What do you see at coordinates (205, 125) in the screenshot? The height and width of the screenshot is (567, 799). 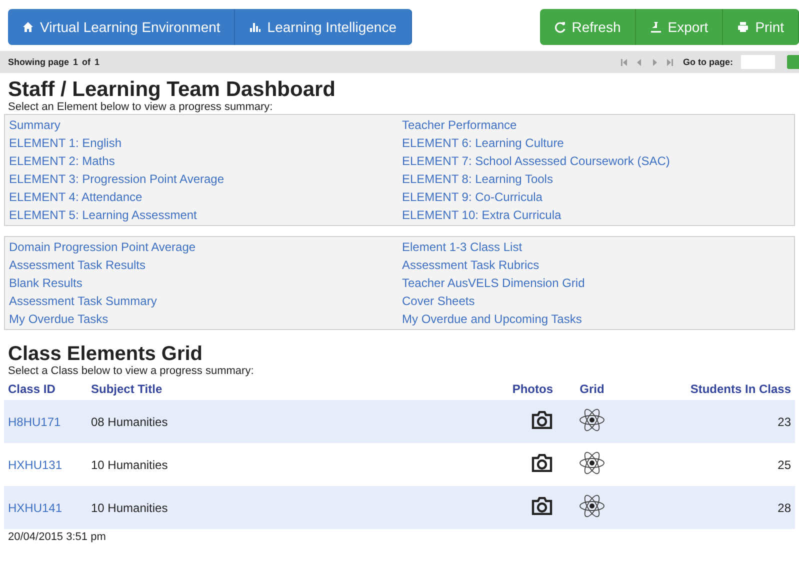 I see `element-link: Summary` at bounding box center [205, 125].